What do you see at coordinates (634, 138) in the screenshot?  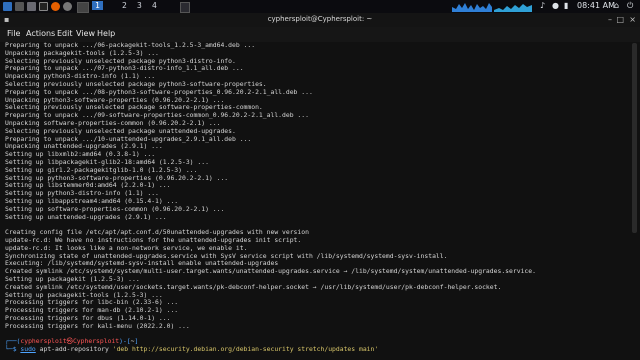 I see `terminal-scrollbar` at bounding box center [634, 138].